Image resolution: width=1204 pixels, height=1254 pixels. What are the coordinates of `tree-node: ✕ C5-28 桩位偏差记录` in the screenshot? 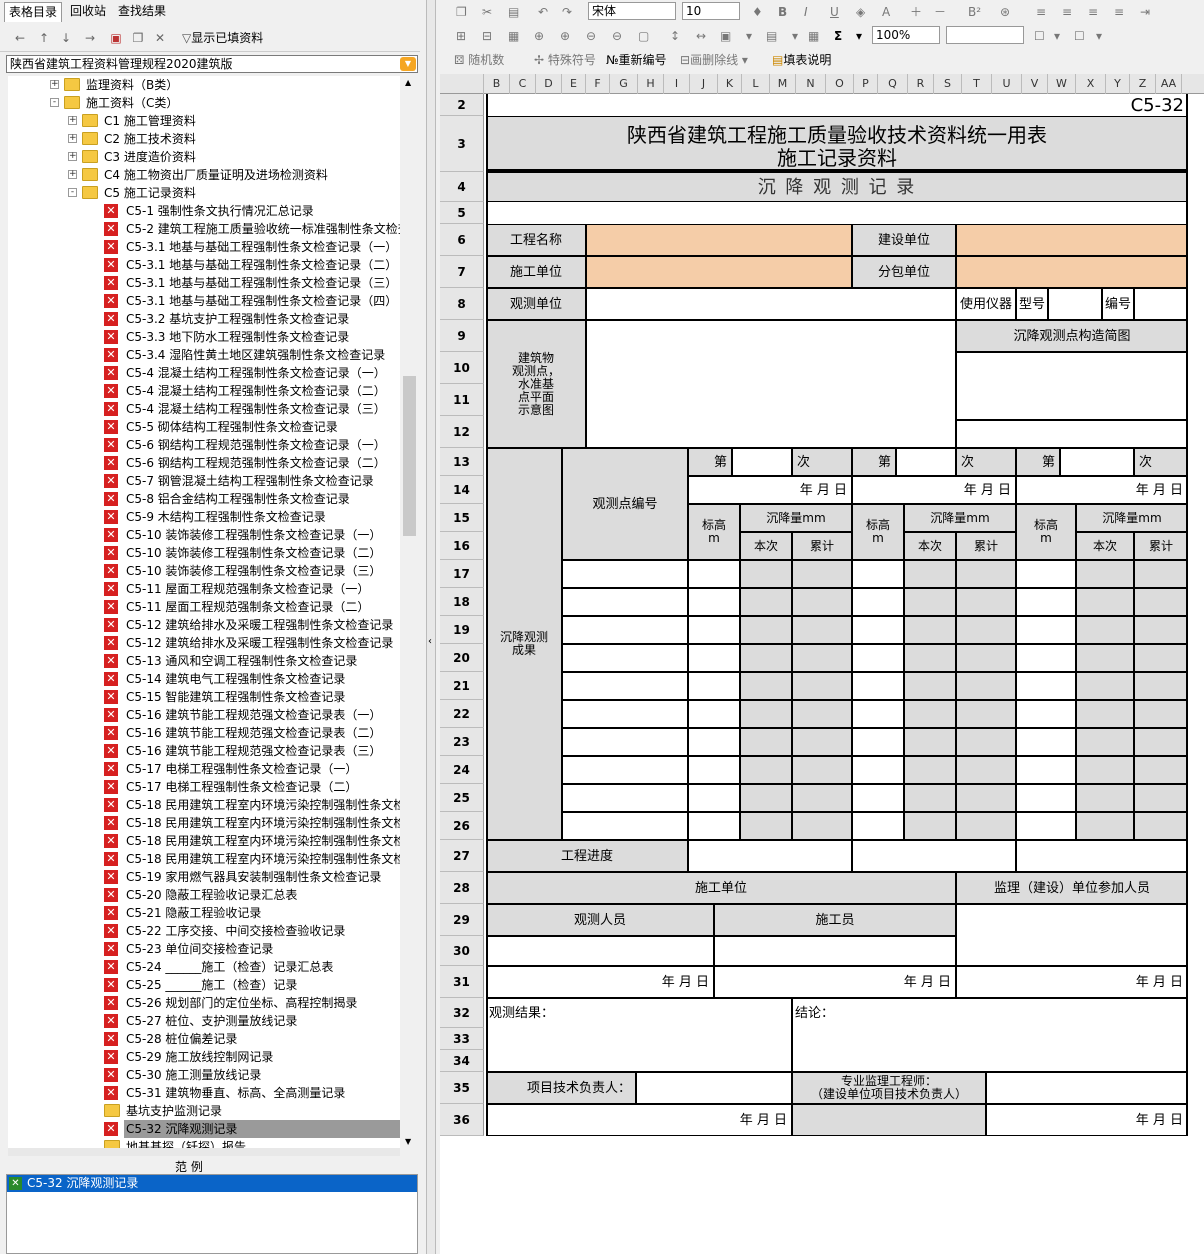 It's located at (204, 1039).